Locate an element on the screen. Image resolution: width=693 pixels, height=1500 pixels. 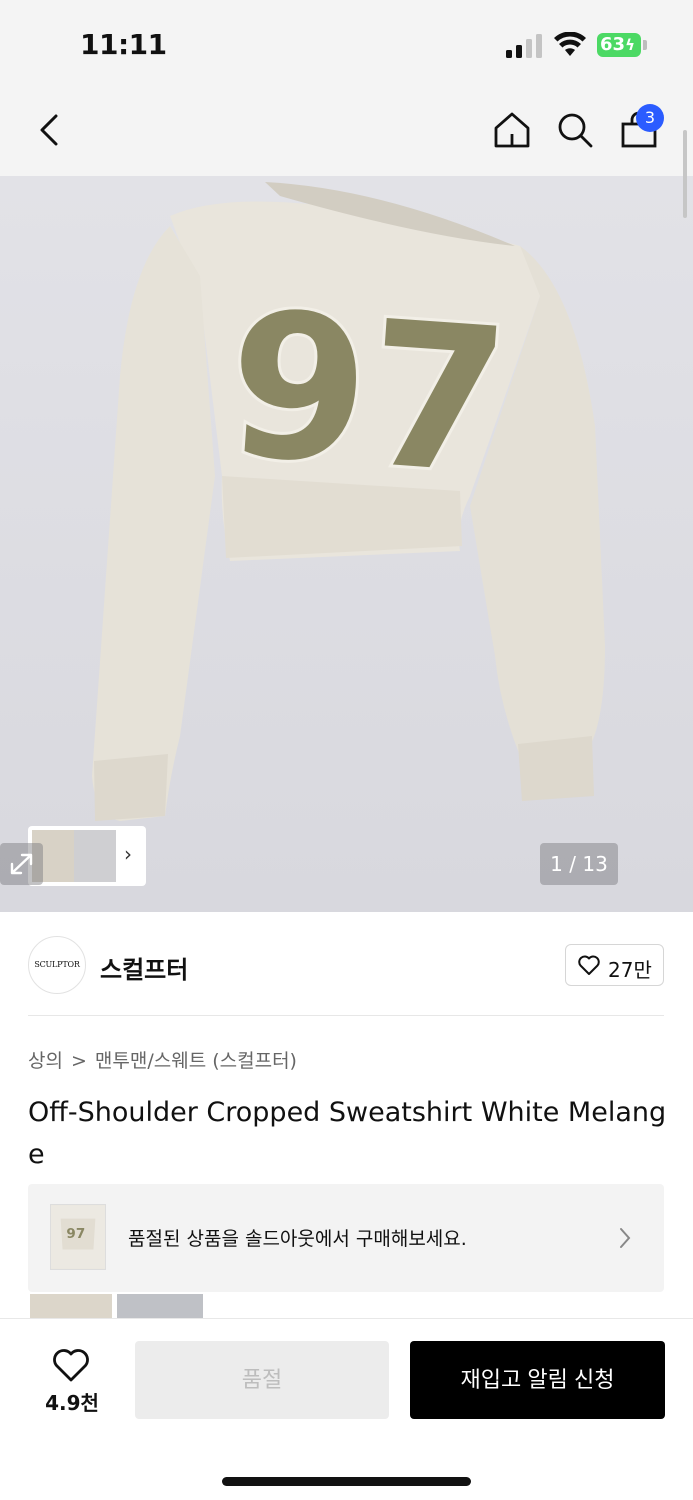
home-icon is located at coordinates (512, 130).